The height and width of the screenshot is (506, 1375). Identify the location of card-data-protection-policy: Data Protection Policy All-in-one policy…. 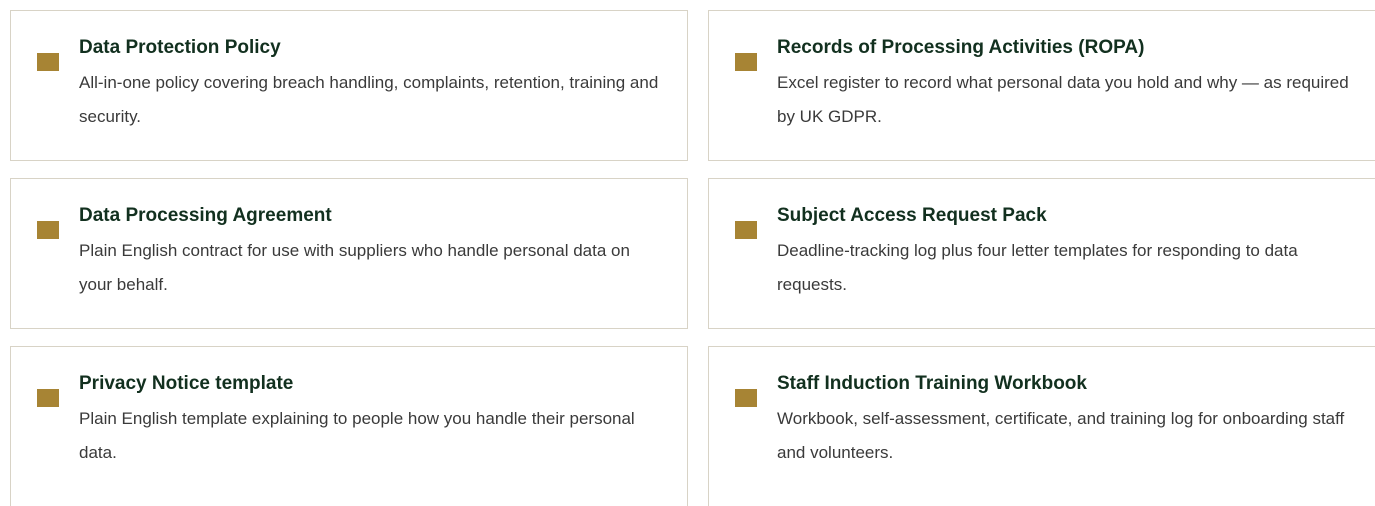
(349, 85).